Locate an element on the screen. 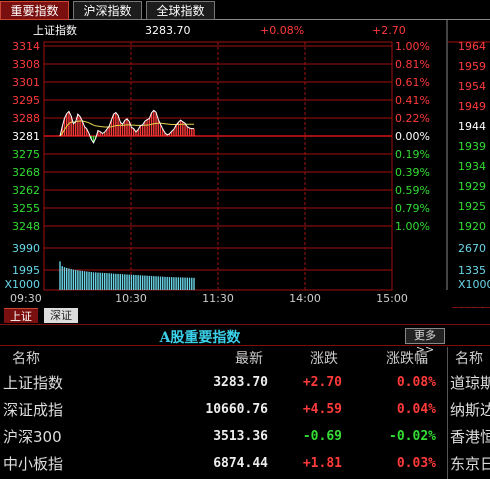  subtab-shenzhen: 深证 is located at coordinates (61, 315).